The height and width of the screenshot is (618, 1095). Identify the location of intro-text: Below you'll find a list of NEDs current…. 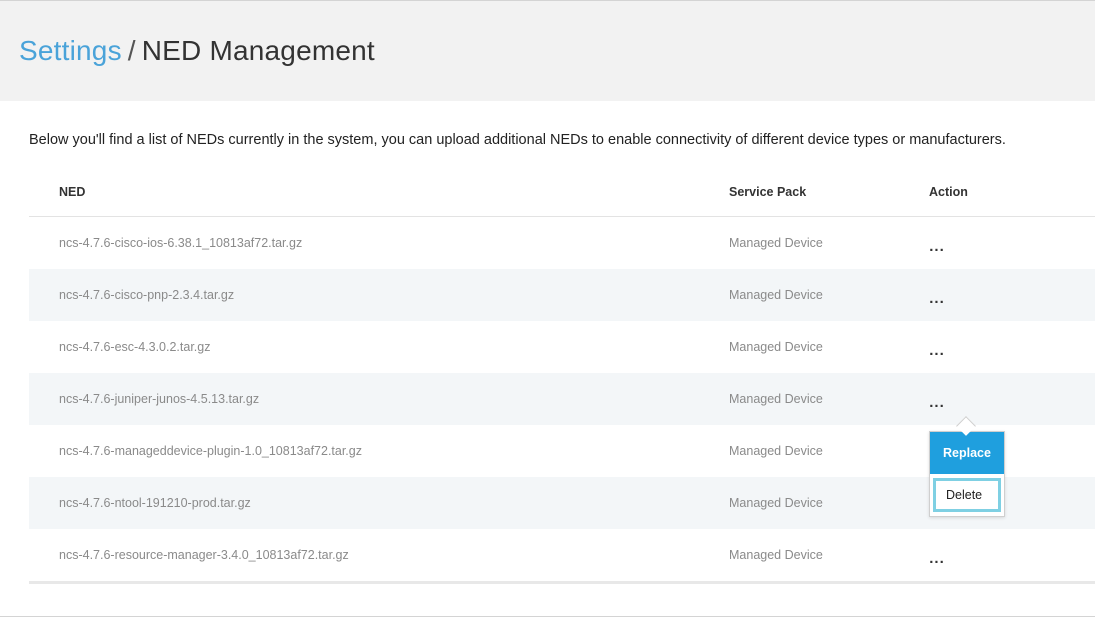
(517, 140).